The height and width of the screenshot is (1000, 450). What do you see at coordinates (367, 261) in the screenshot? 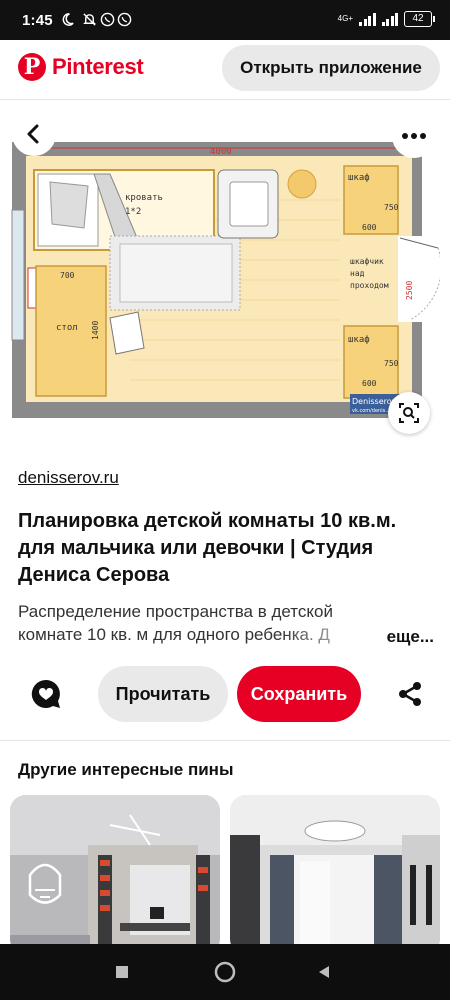
I see `cabinet-label-1: шкафчик` at bounding box center [367, 261].